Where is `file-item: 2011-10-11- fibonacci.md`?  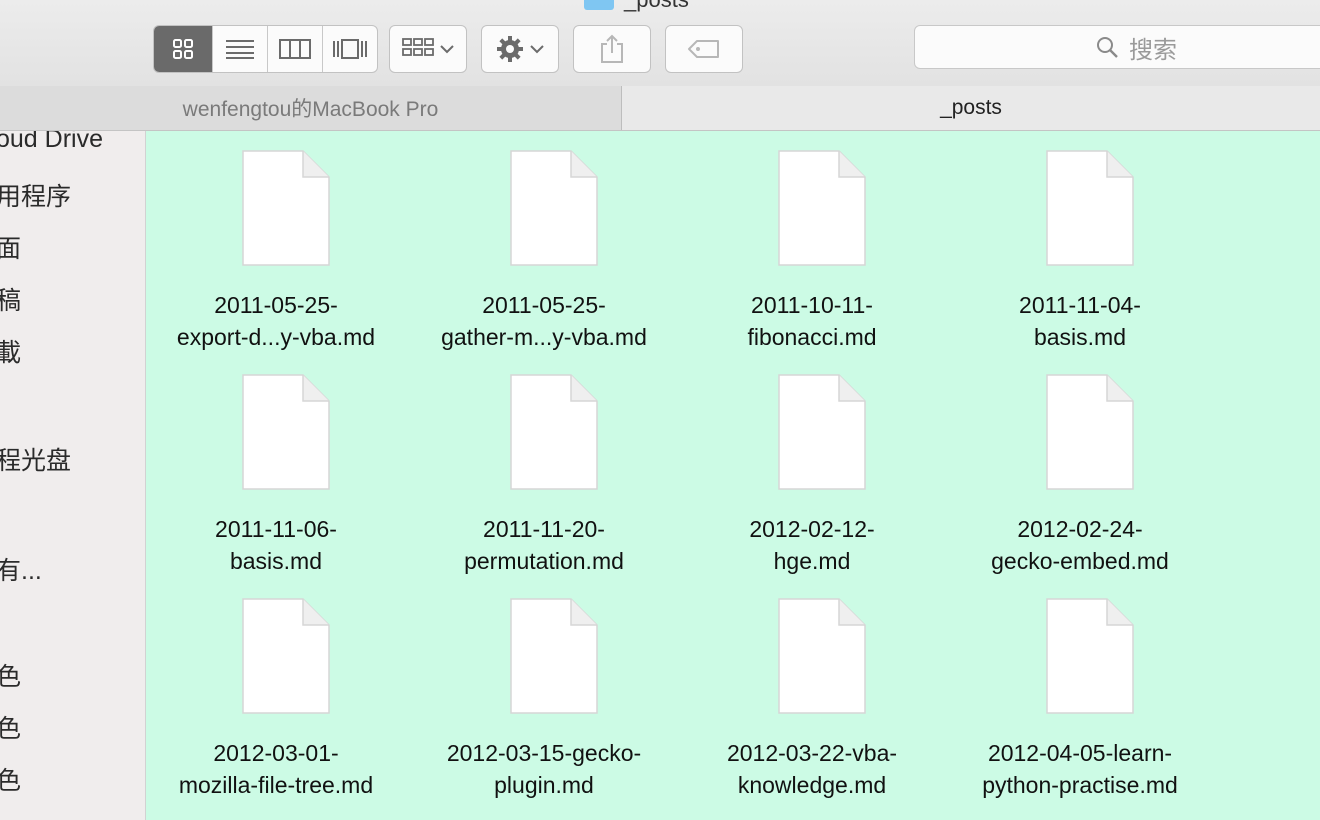
file-item: 2011-10-11- fibonacci.md is located at coordinates (812, 249).